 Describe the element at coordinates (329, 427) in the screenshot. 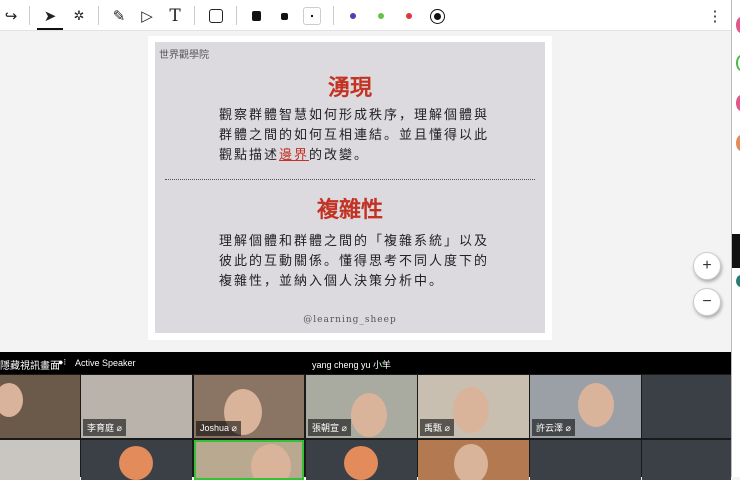

I see `participant-name: 張朝宣 ⌀` at that location.